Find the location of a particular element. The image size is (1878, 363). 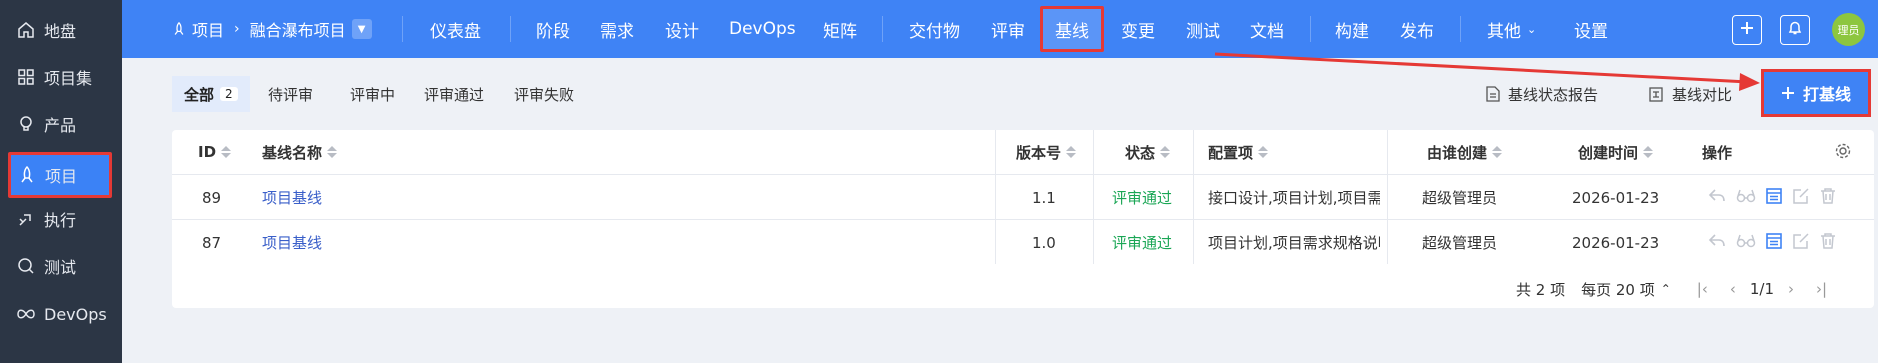

column-header-label: ID is located at coordinates (207, 152).